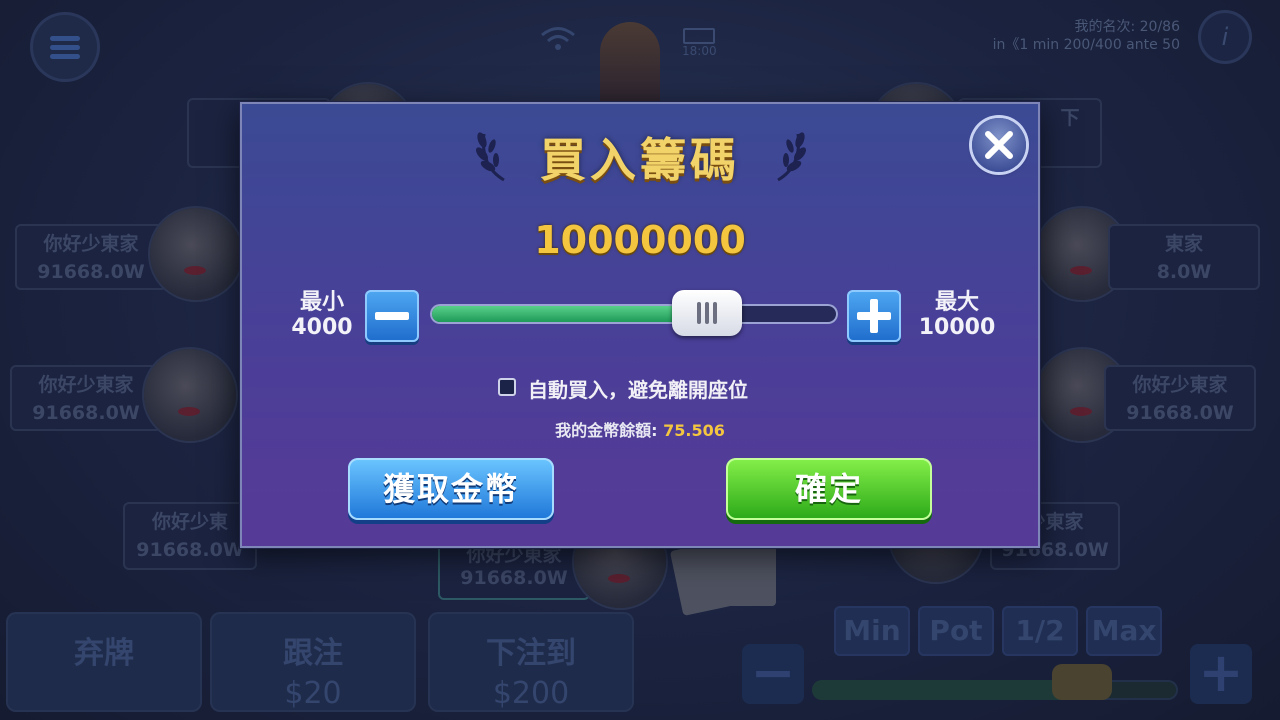  I want to click on fold-button: 弃牌, so click(104, 662).